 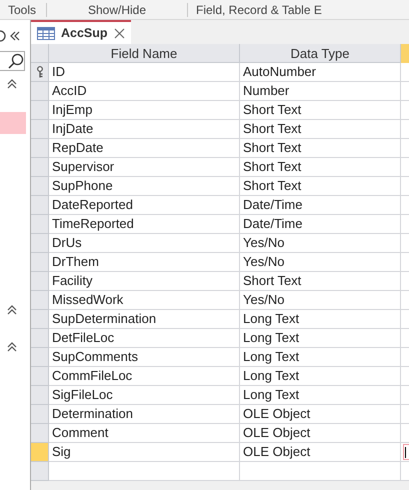 What do you see at coordinates (144, 224) in the screenshot?
I see `field-name-cell: TimeReported` at bounding box center [144, 224].